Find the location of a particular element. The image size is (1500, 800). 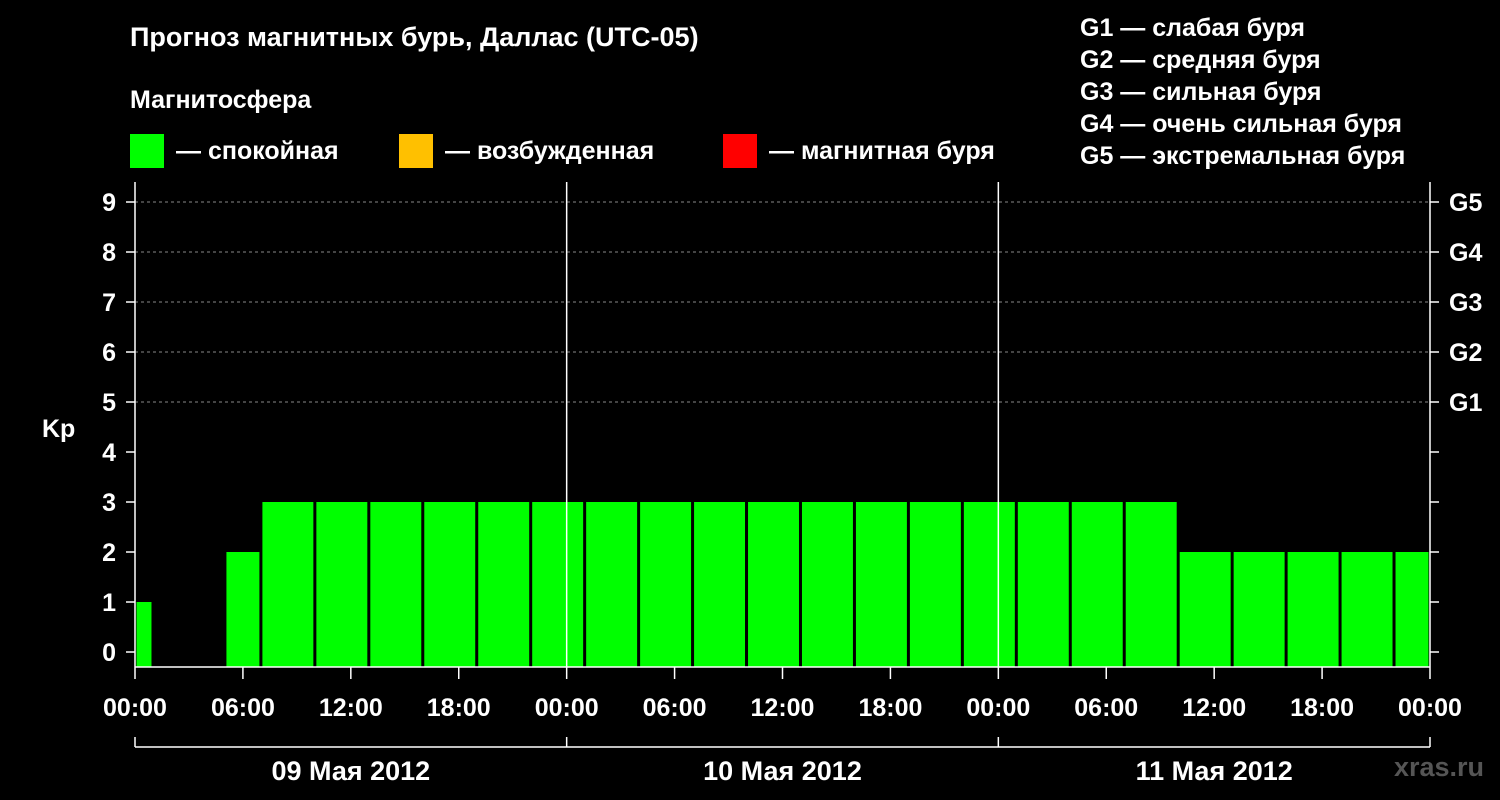

y-tick-label-2: 2 is located at coordinates (109, 553).